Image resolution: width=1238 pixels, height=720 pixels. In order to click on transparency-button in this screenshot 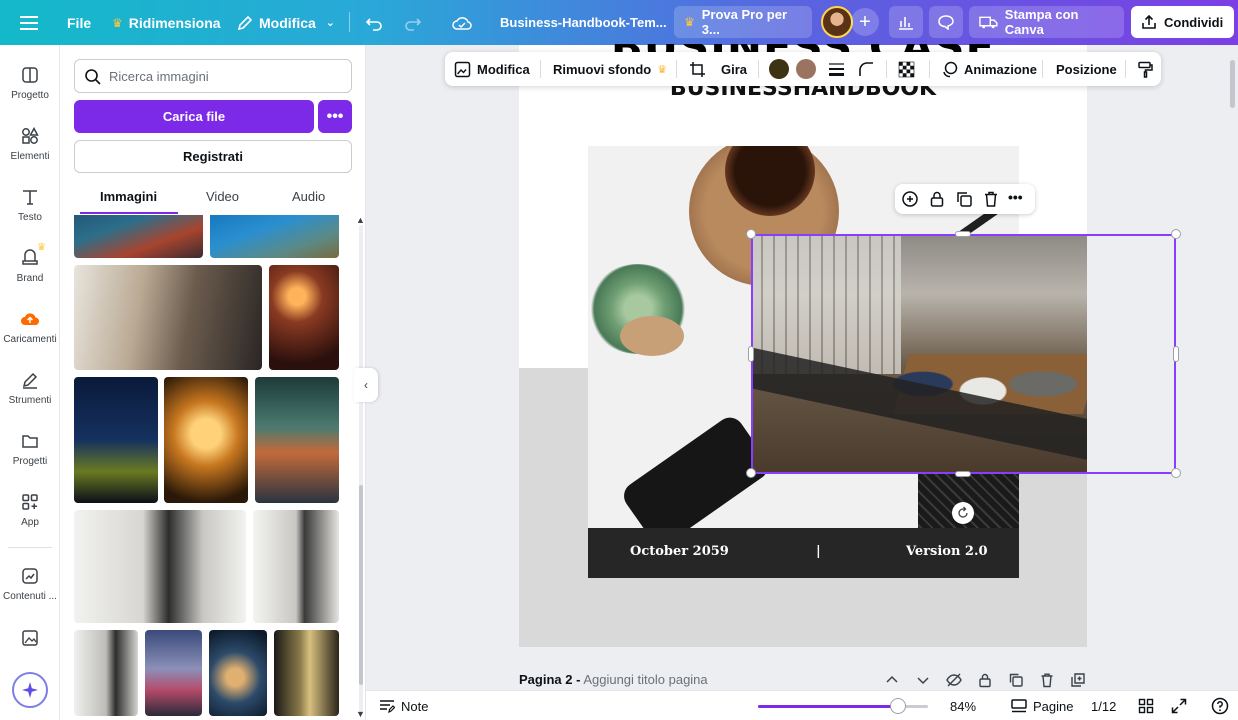, I will do `click(906, 69)`.